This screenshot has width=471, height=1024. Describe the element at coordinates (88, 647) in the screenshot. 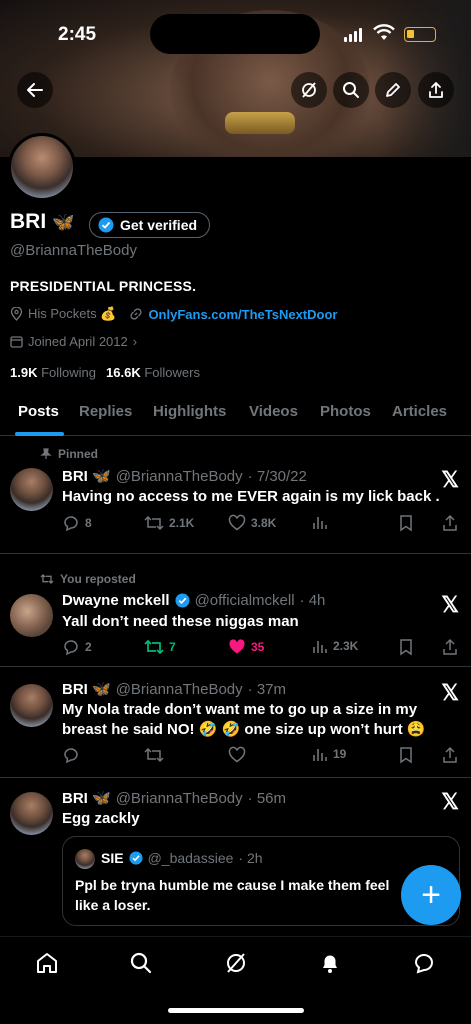

I see `reply-count: 2` at that location.